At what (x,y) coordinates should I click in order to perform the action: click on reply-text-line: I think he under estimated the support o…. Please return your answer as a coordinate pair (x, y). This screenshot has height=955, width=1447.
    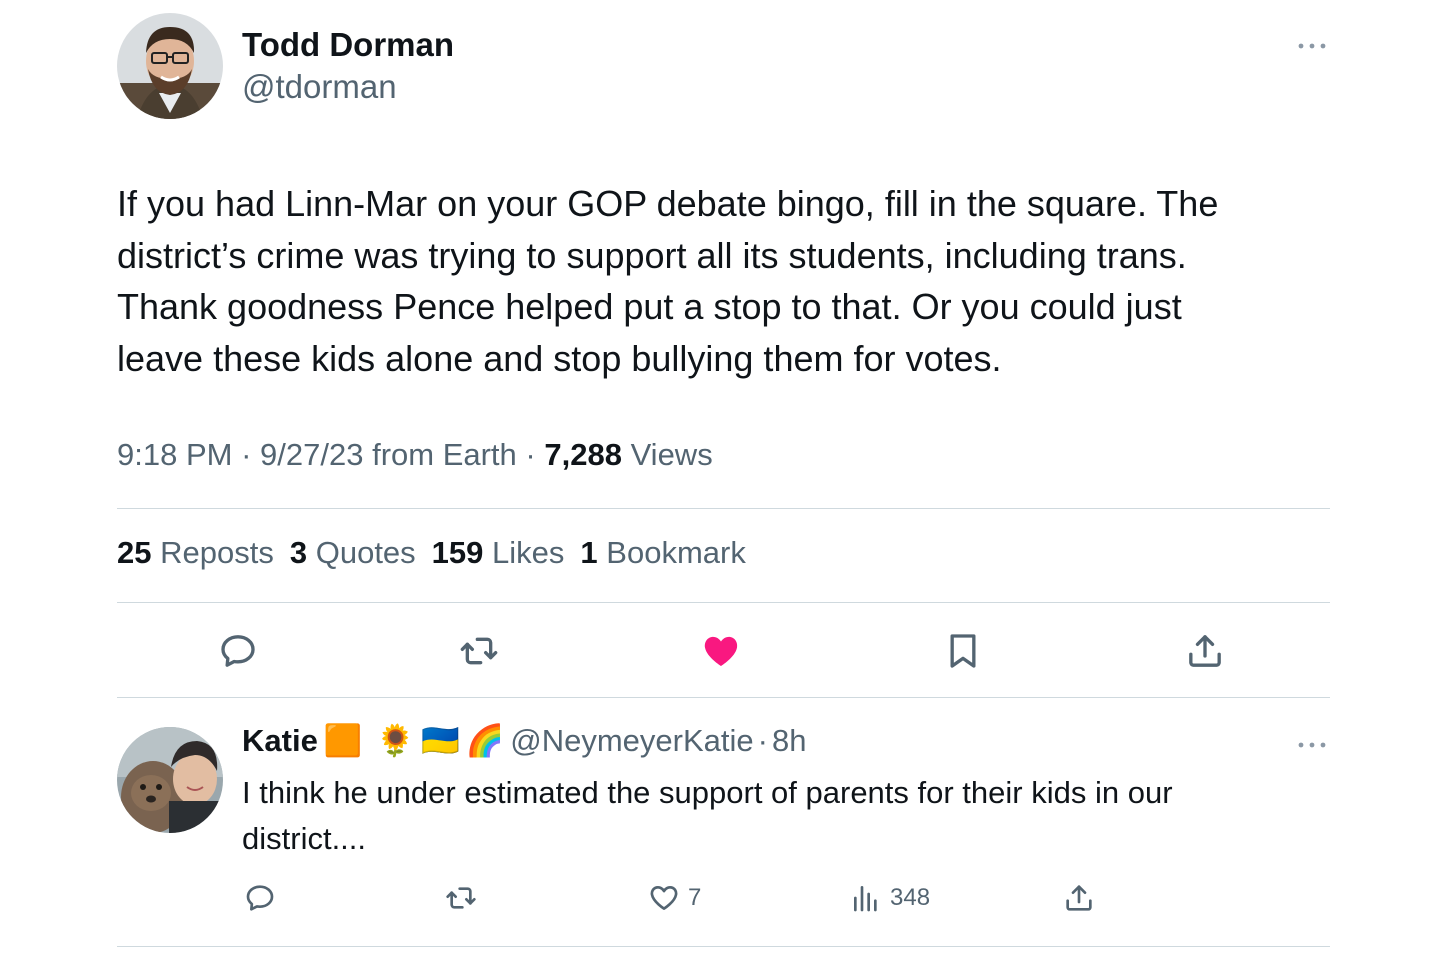
    Looking at the image, I should click on (707, 792).